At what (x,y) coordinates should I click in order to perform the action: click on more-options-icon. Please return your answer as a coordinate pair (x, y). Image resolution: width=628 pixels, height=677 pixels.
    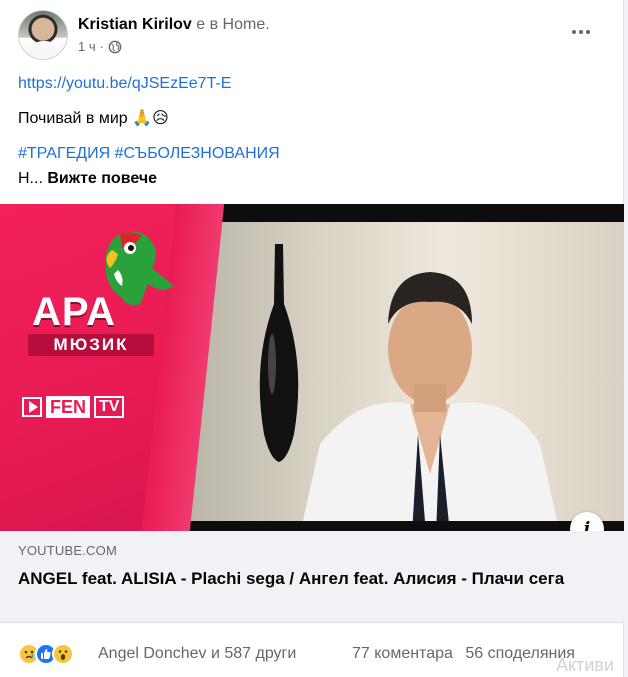
    Looking at the image, I should click on (581, 32).